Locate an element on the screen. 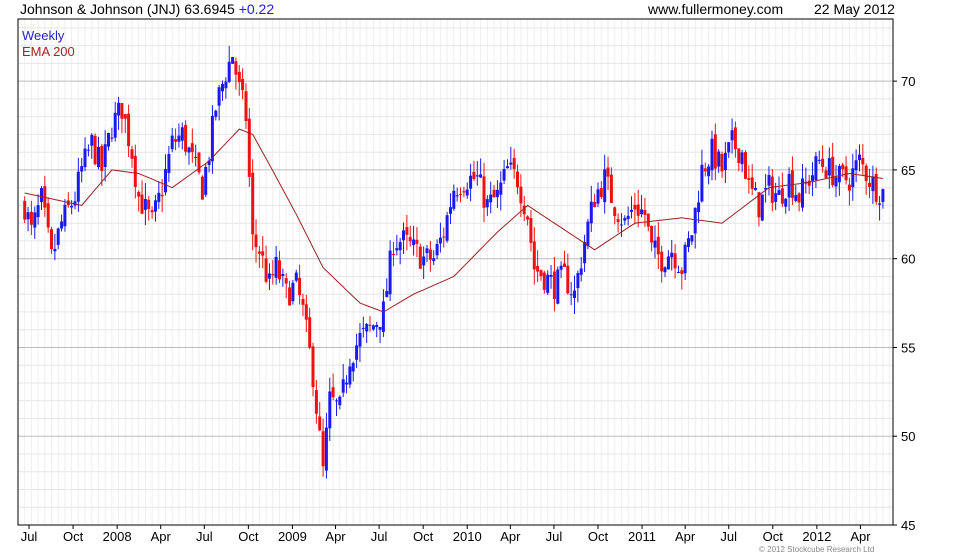 This screenshot has width=980, height=560. legend-weekly: Weekly is located at coordinates (43, 35).